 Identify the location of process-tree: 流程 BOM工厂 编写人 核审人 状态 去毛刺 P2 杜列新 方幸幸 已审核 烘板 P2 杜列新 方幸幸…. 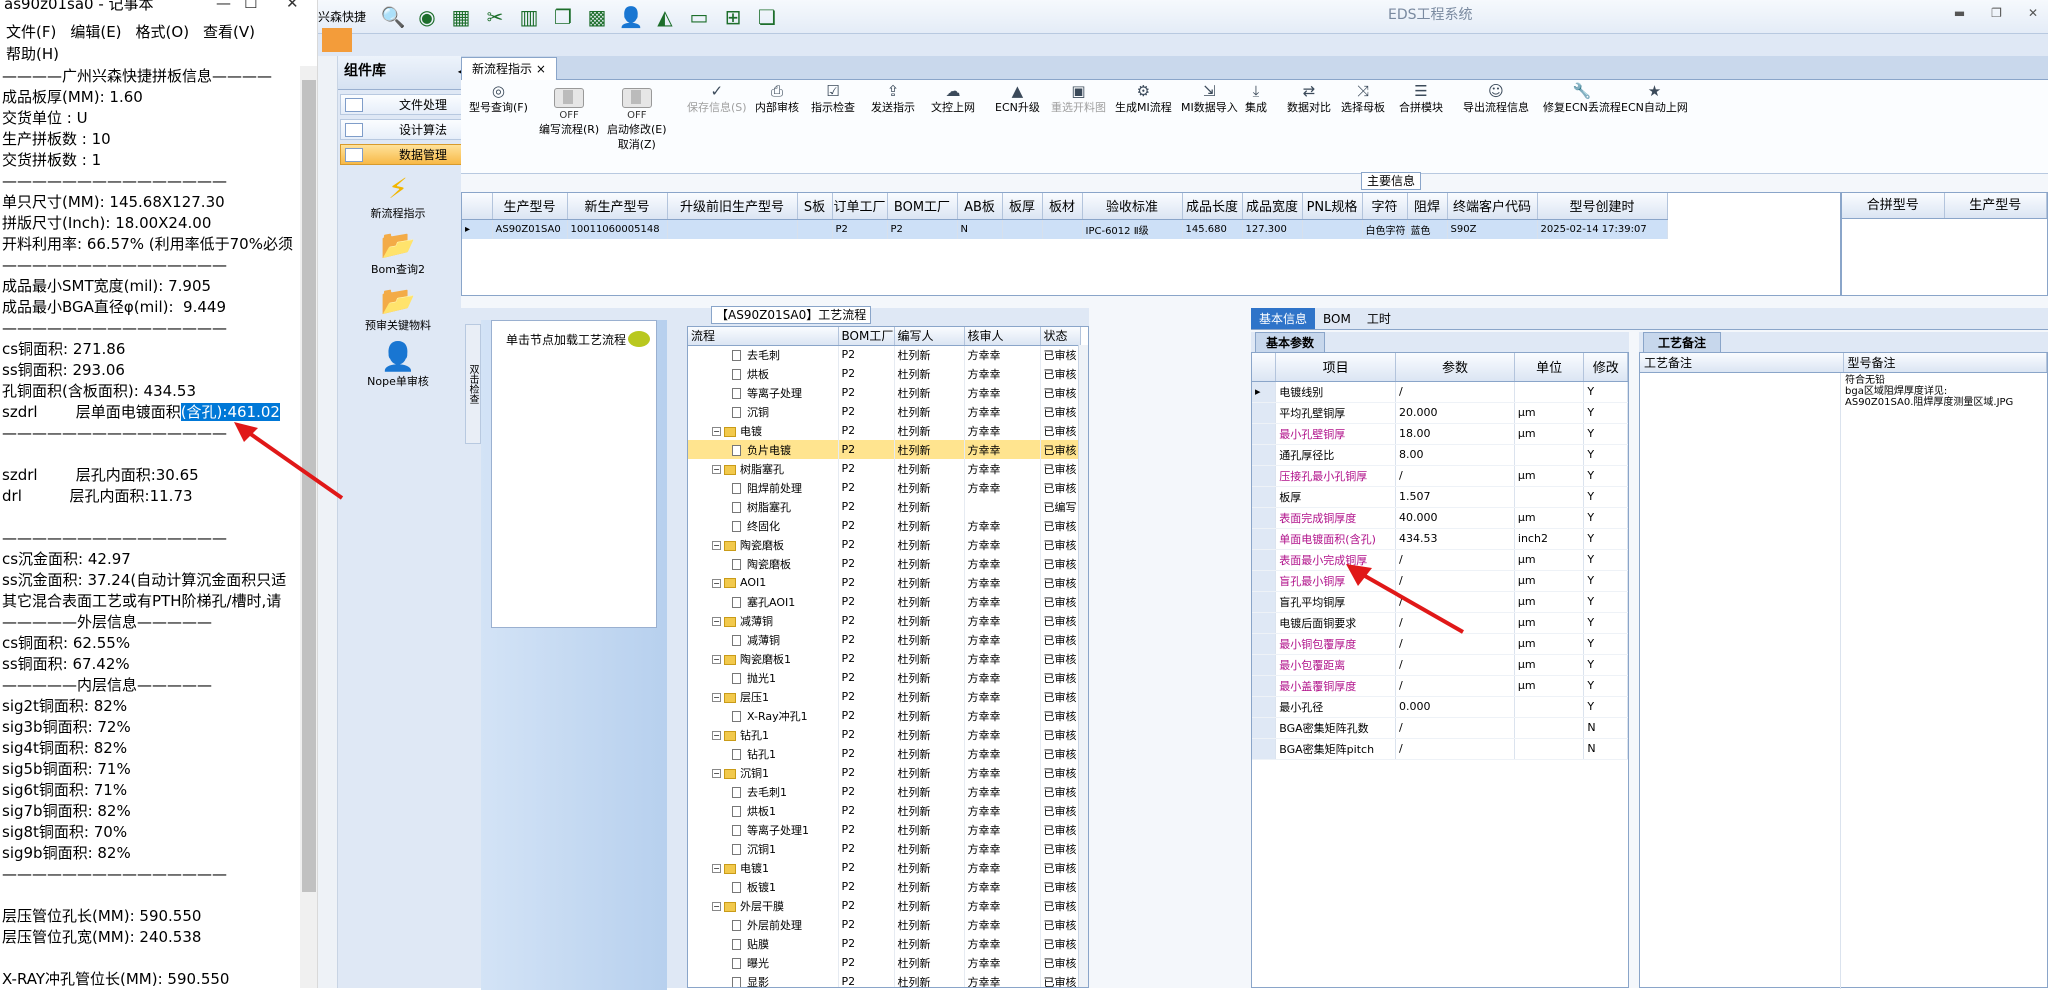
(888, 657).